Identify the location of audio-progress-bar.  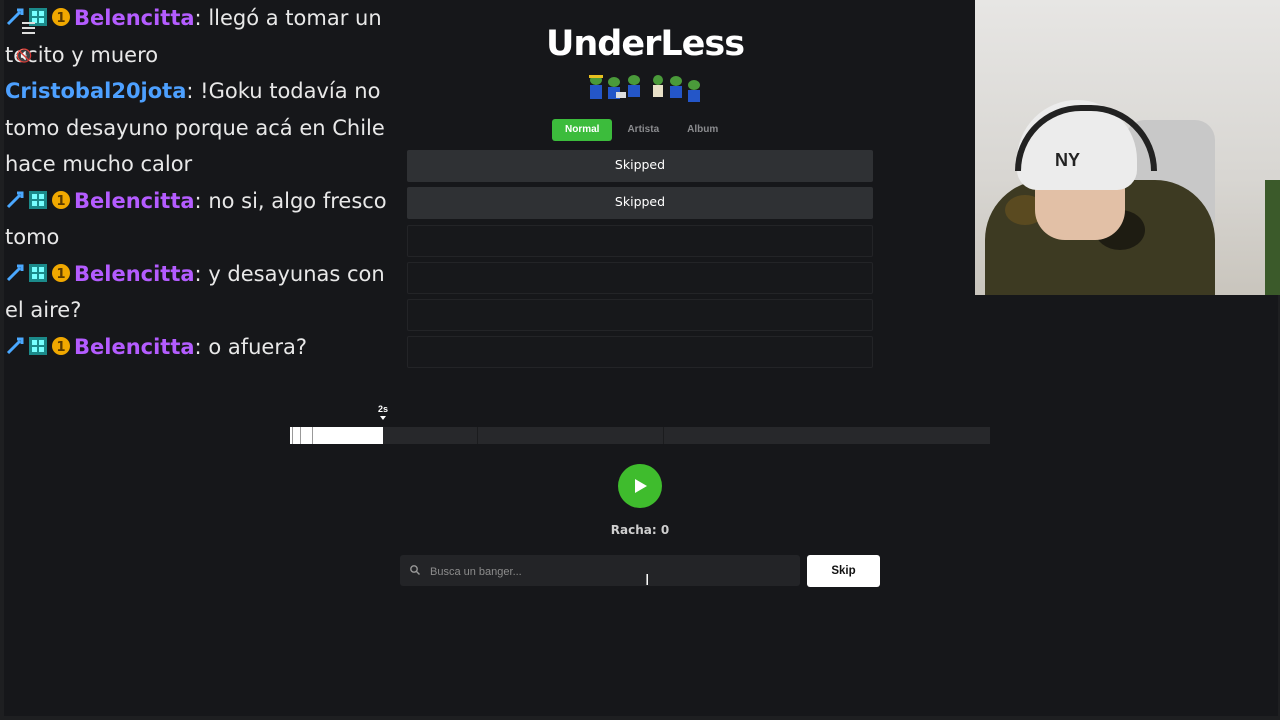
(640, 435).